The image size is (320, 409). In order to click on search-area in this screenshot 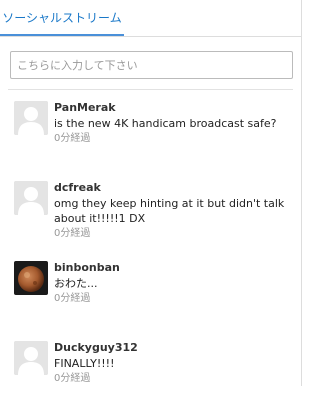, I will do `click(150, 63)`.